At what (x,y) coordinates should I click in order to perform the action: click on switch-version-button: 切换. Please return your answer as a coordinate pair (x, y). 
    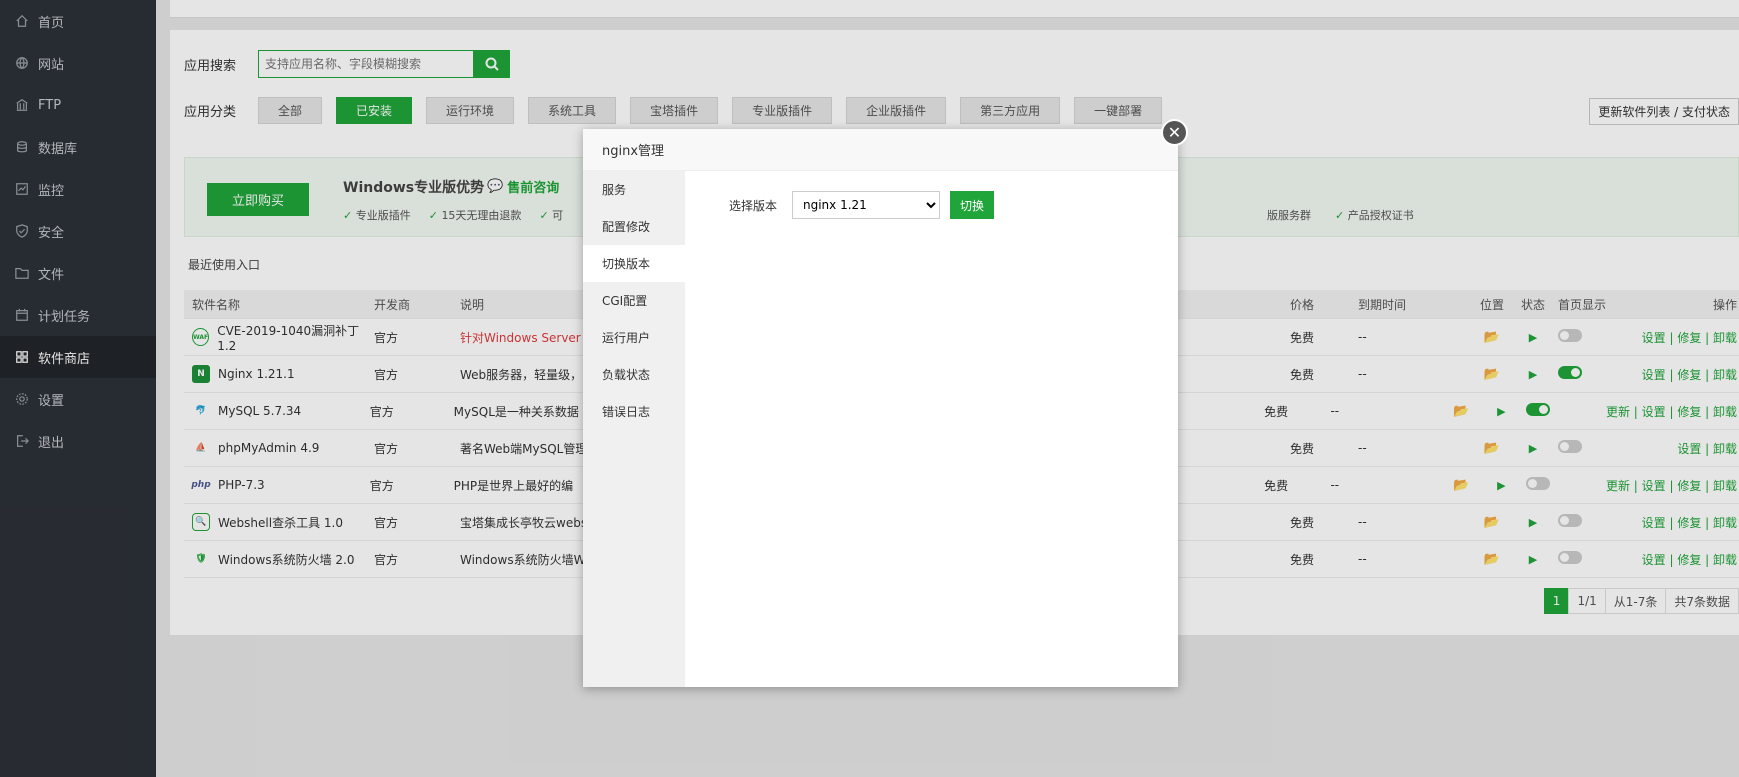
    Looking at the image, I should click on (972, 205).